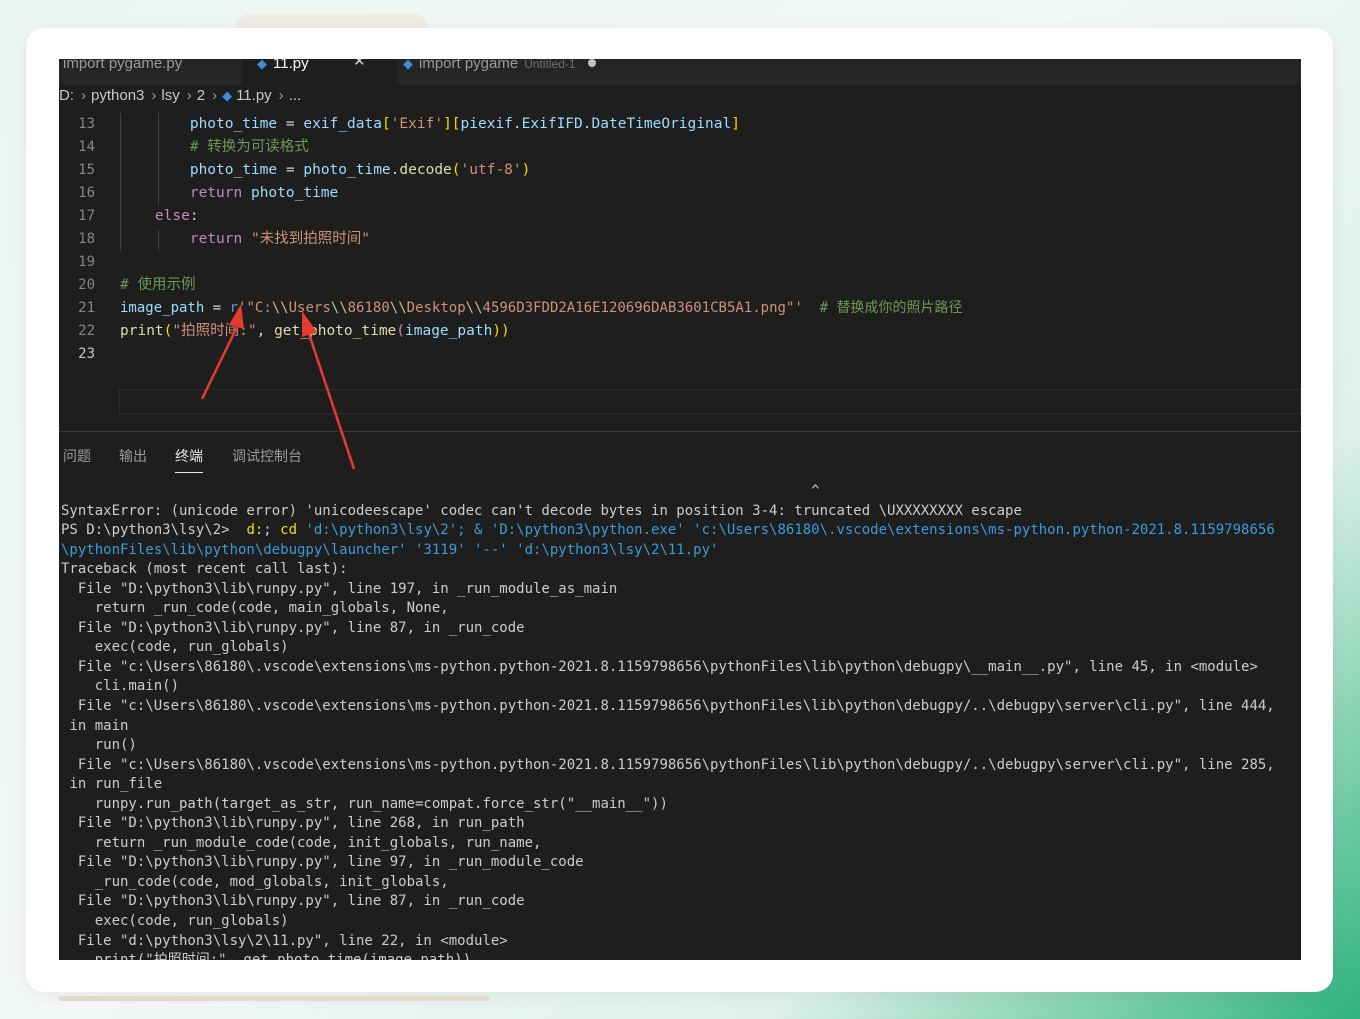 The height and width of the screenshot is (1019, 1360). What do you see at coordinates (329, 390) in the screenshot?
I see `red-arrow-right` at bounding box center [329, 390].